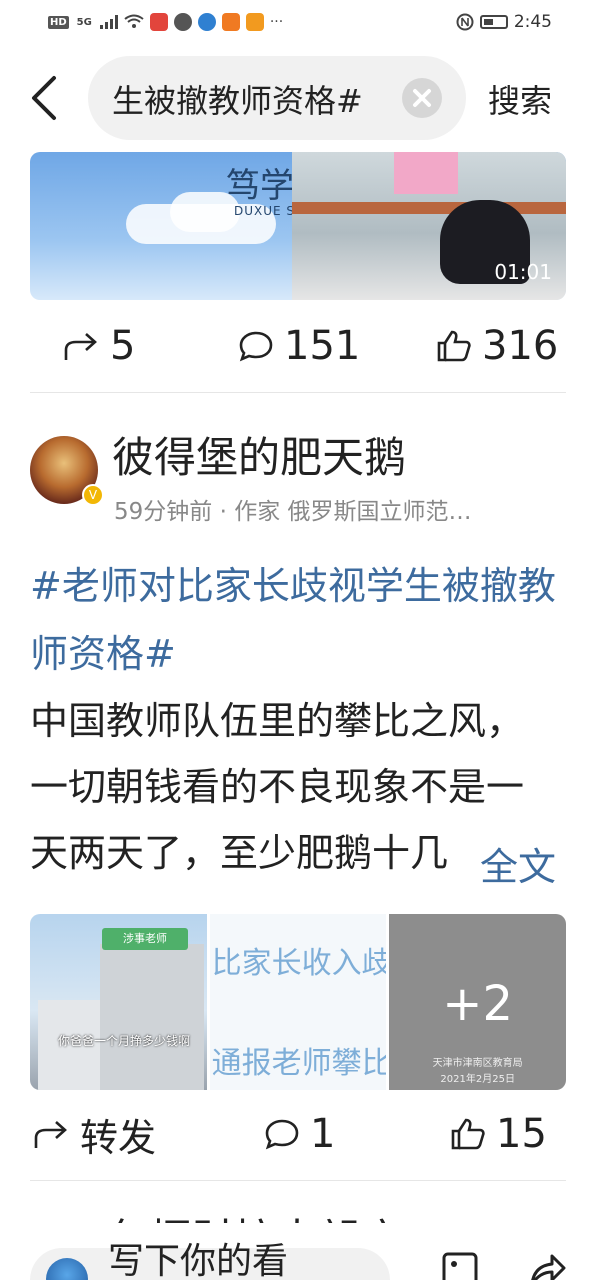 This screenshot has width=596, height=1280. I want to click on comment-placeholder: 写下你的看, so click(198, 1260).